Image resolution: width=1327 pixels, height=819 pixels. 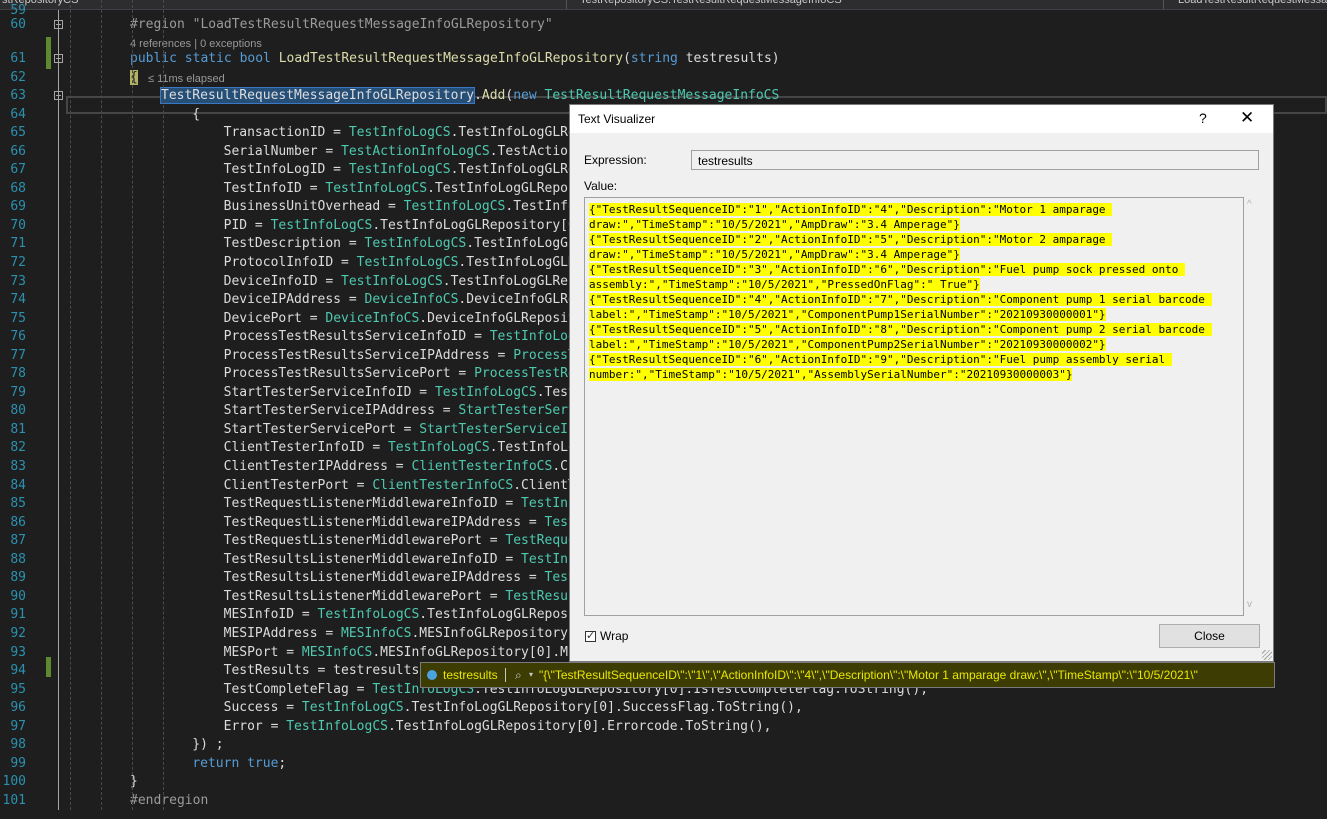 I want to click on close-icon: ✕, so click(x=1247, y=118).